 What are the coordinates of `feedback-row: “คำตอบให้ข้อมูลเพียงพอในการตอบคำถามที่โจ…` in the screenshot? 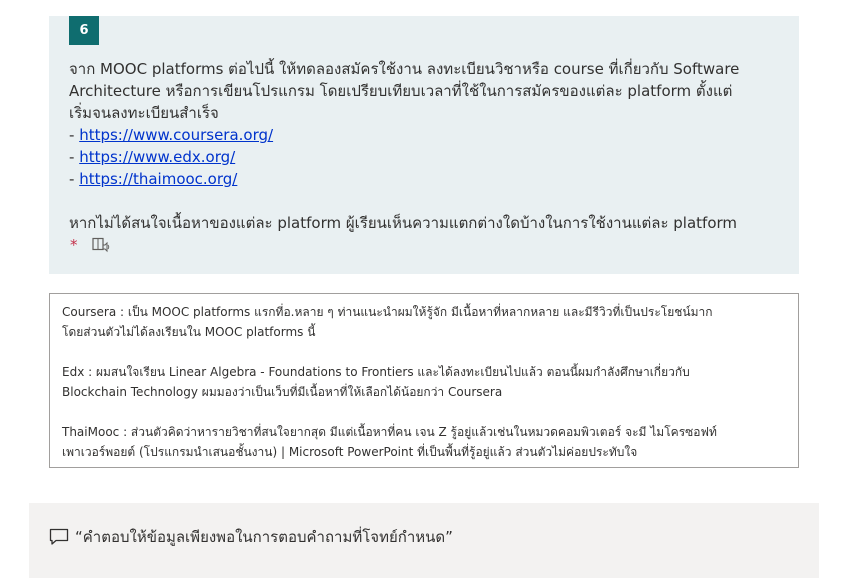 It's located at (251, 537).